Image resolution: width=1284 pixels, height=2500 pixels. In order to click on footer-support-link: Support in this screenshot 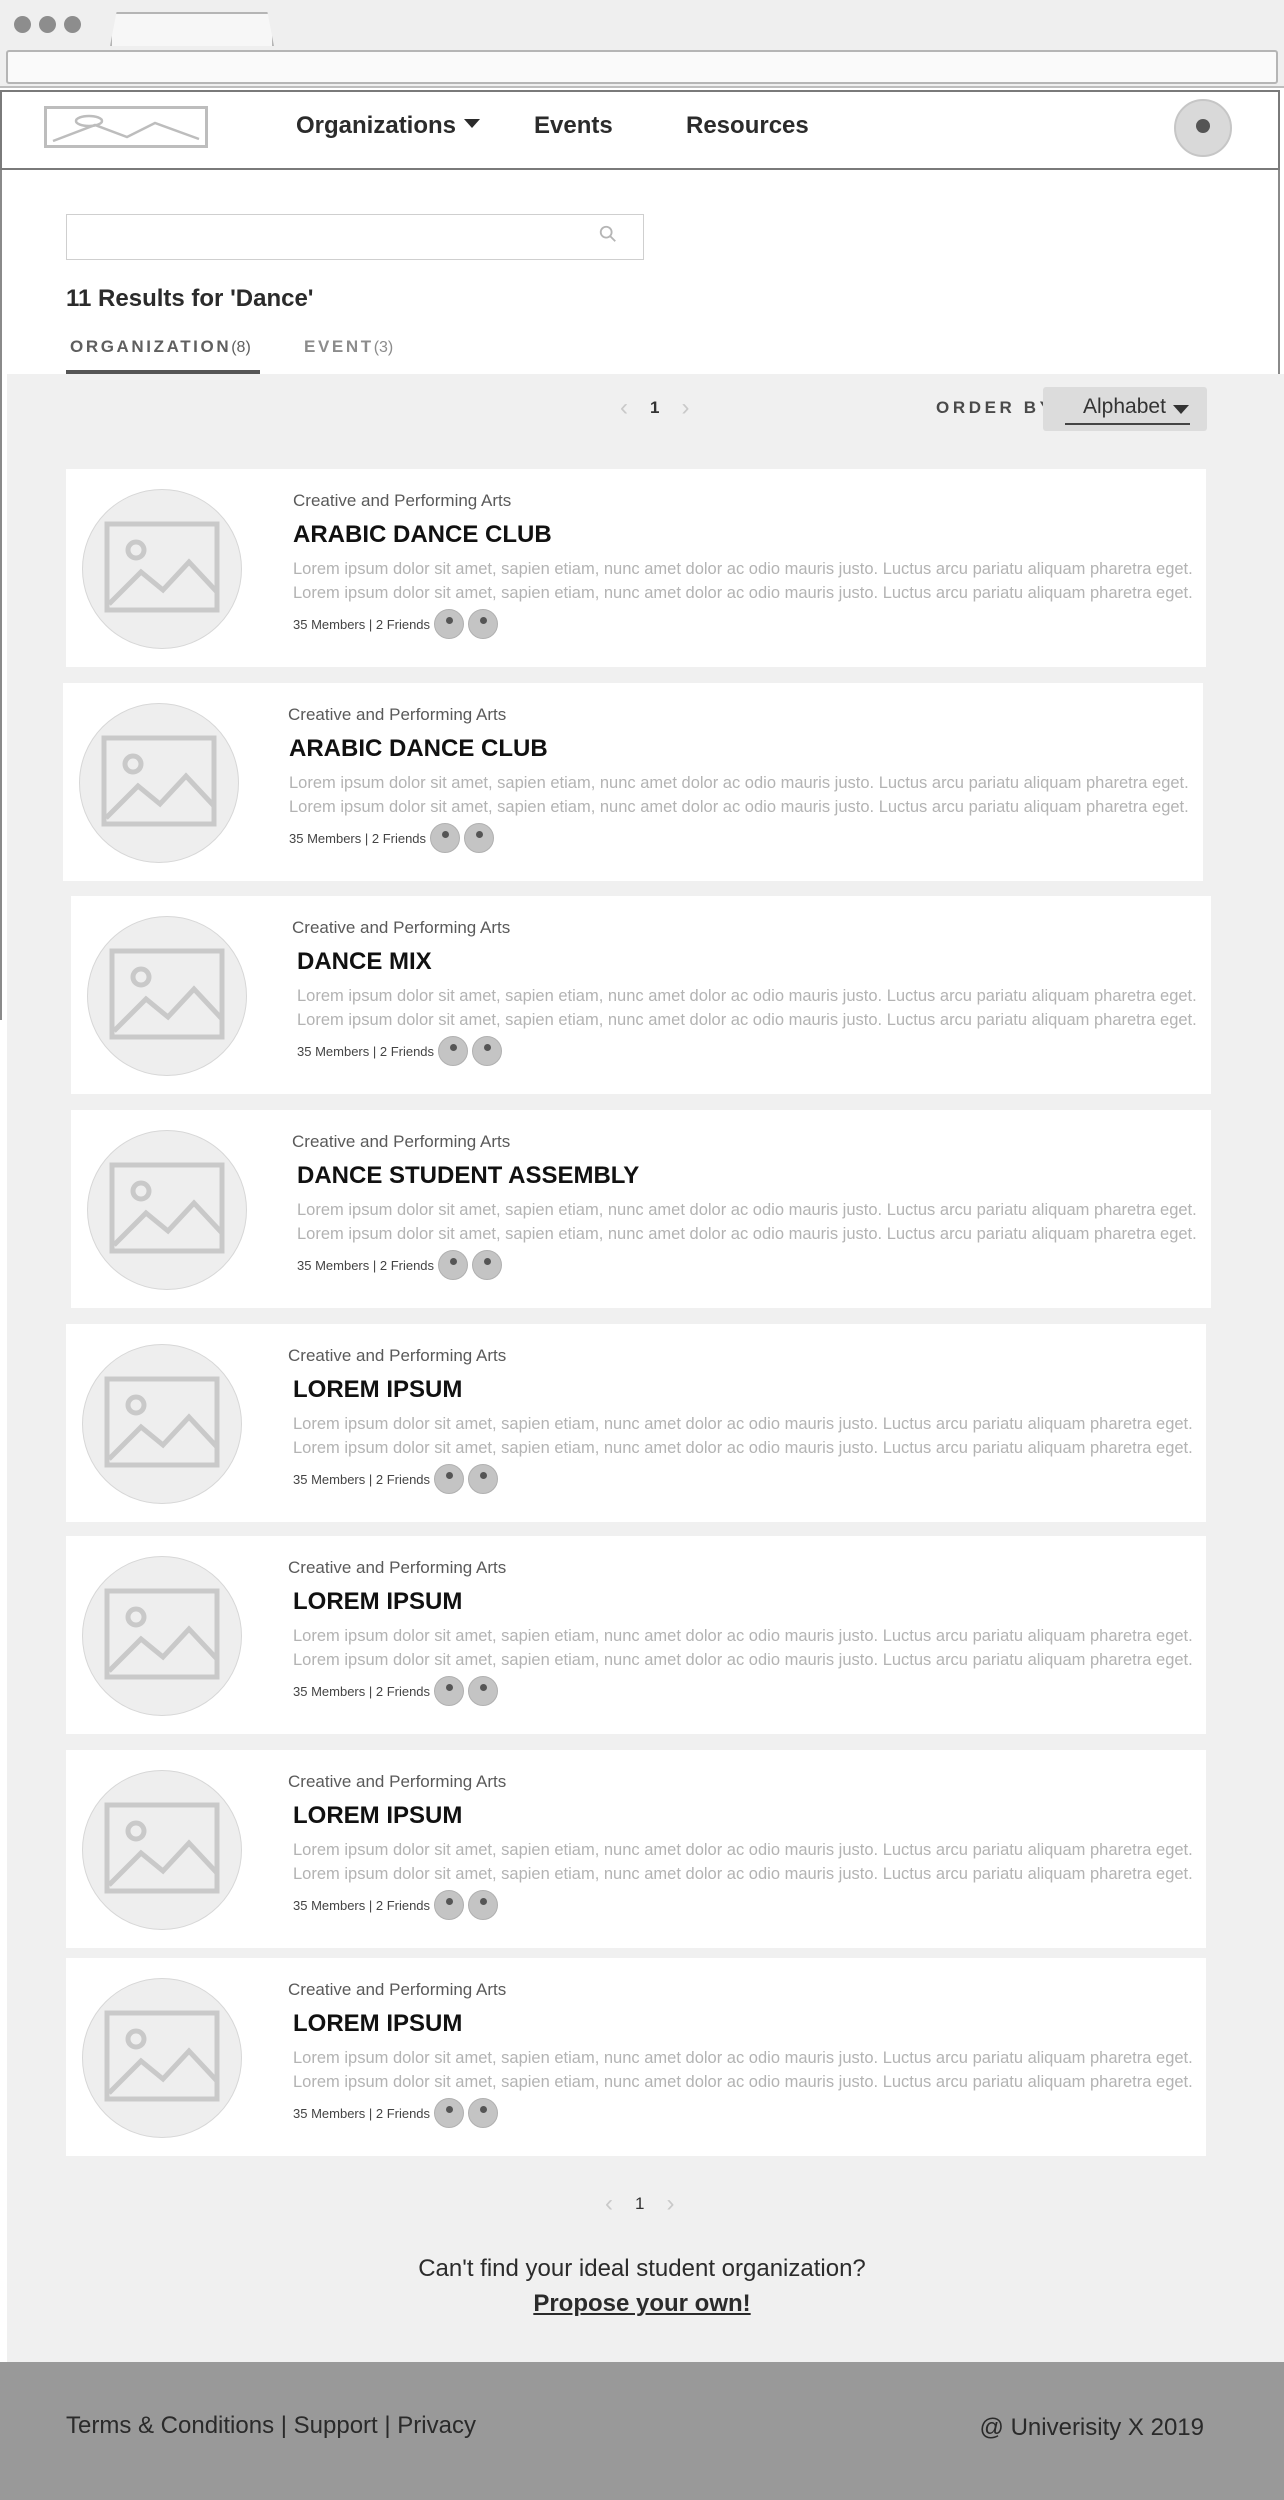, I will do `click(336, 2425)`.